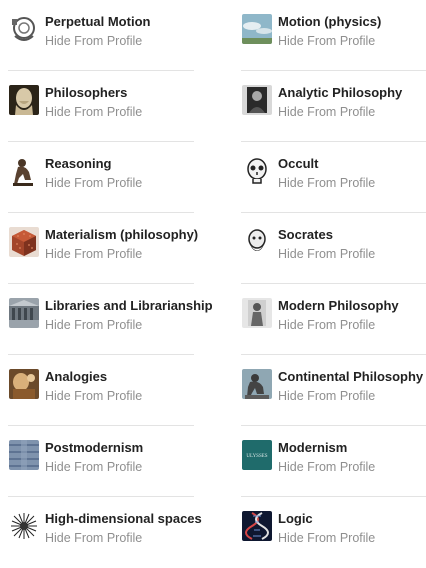 Image resolution: width=426 pixels, height=568 pixels. Describe the element at coordinates (350, 377) in the screenshot. I see `topic-title: Continental Philosophy` at that location.